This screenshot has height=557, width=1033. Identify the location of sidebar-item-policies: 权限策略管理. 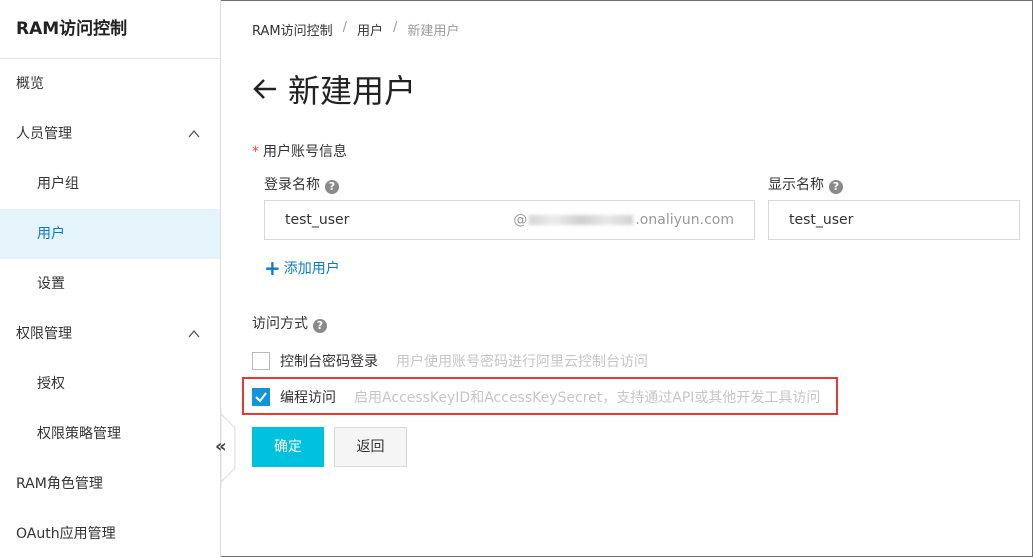
(110, 434).